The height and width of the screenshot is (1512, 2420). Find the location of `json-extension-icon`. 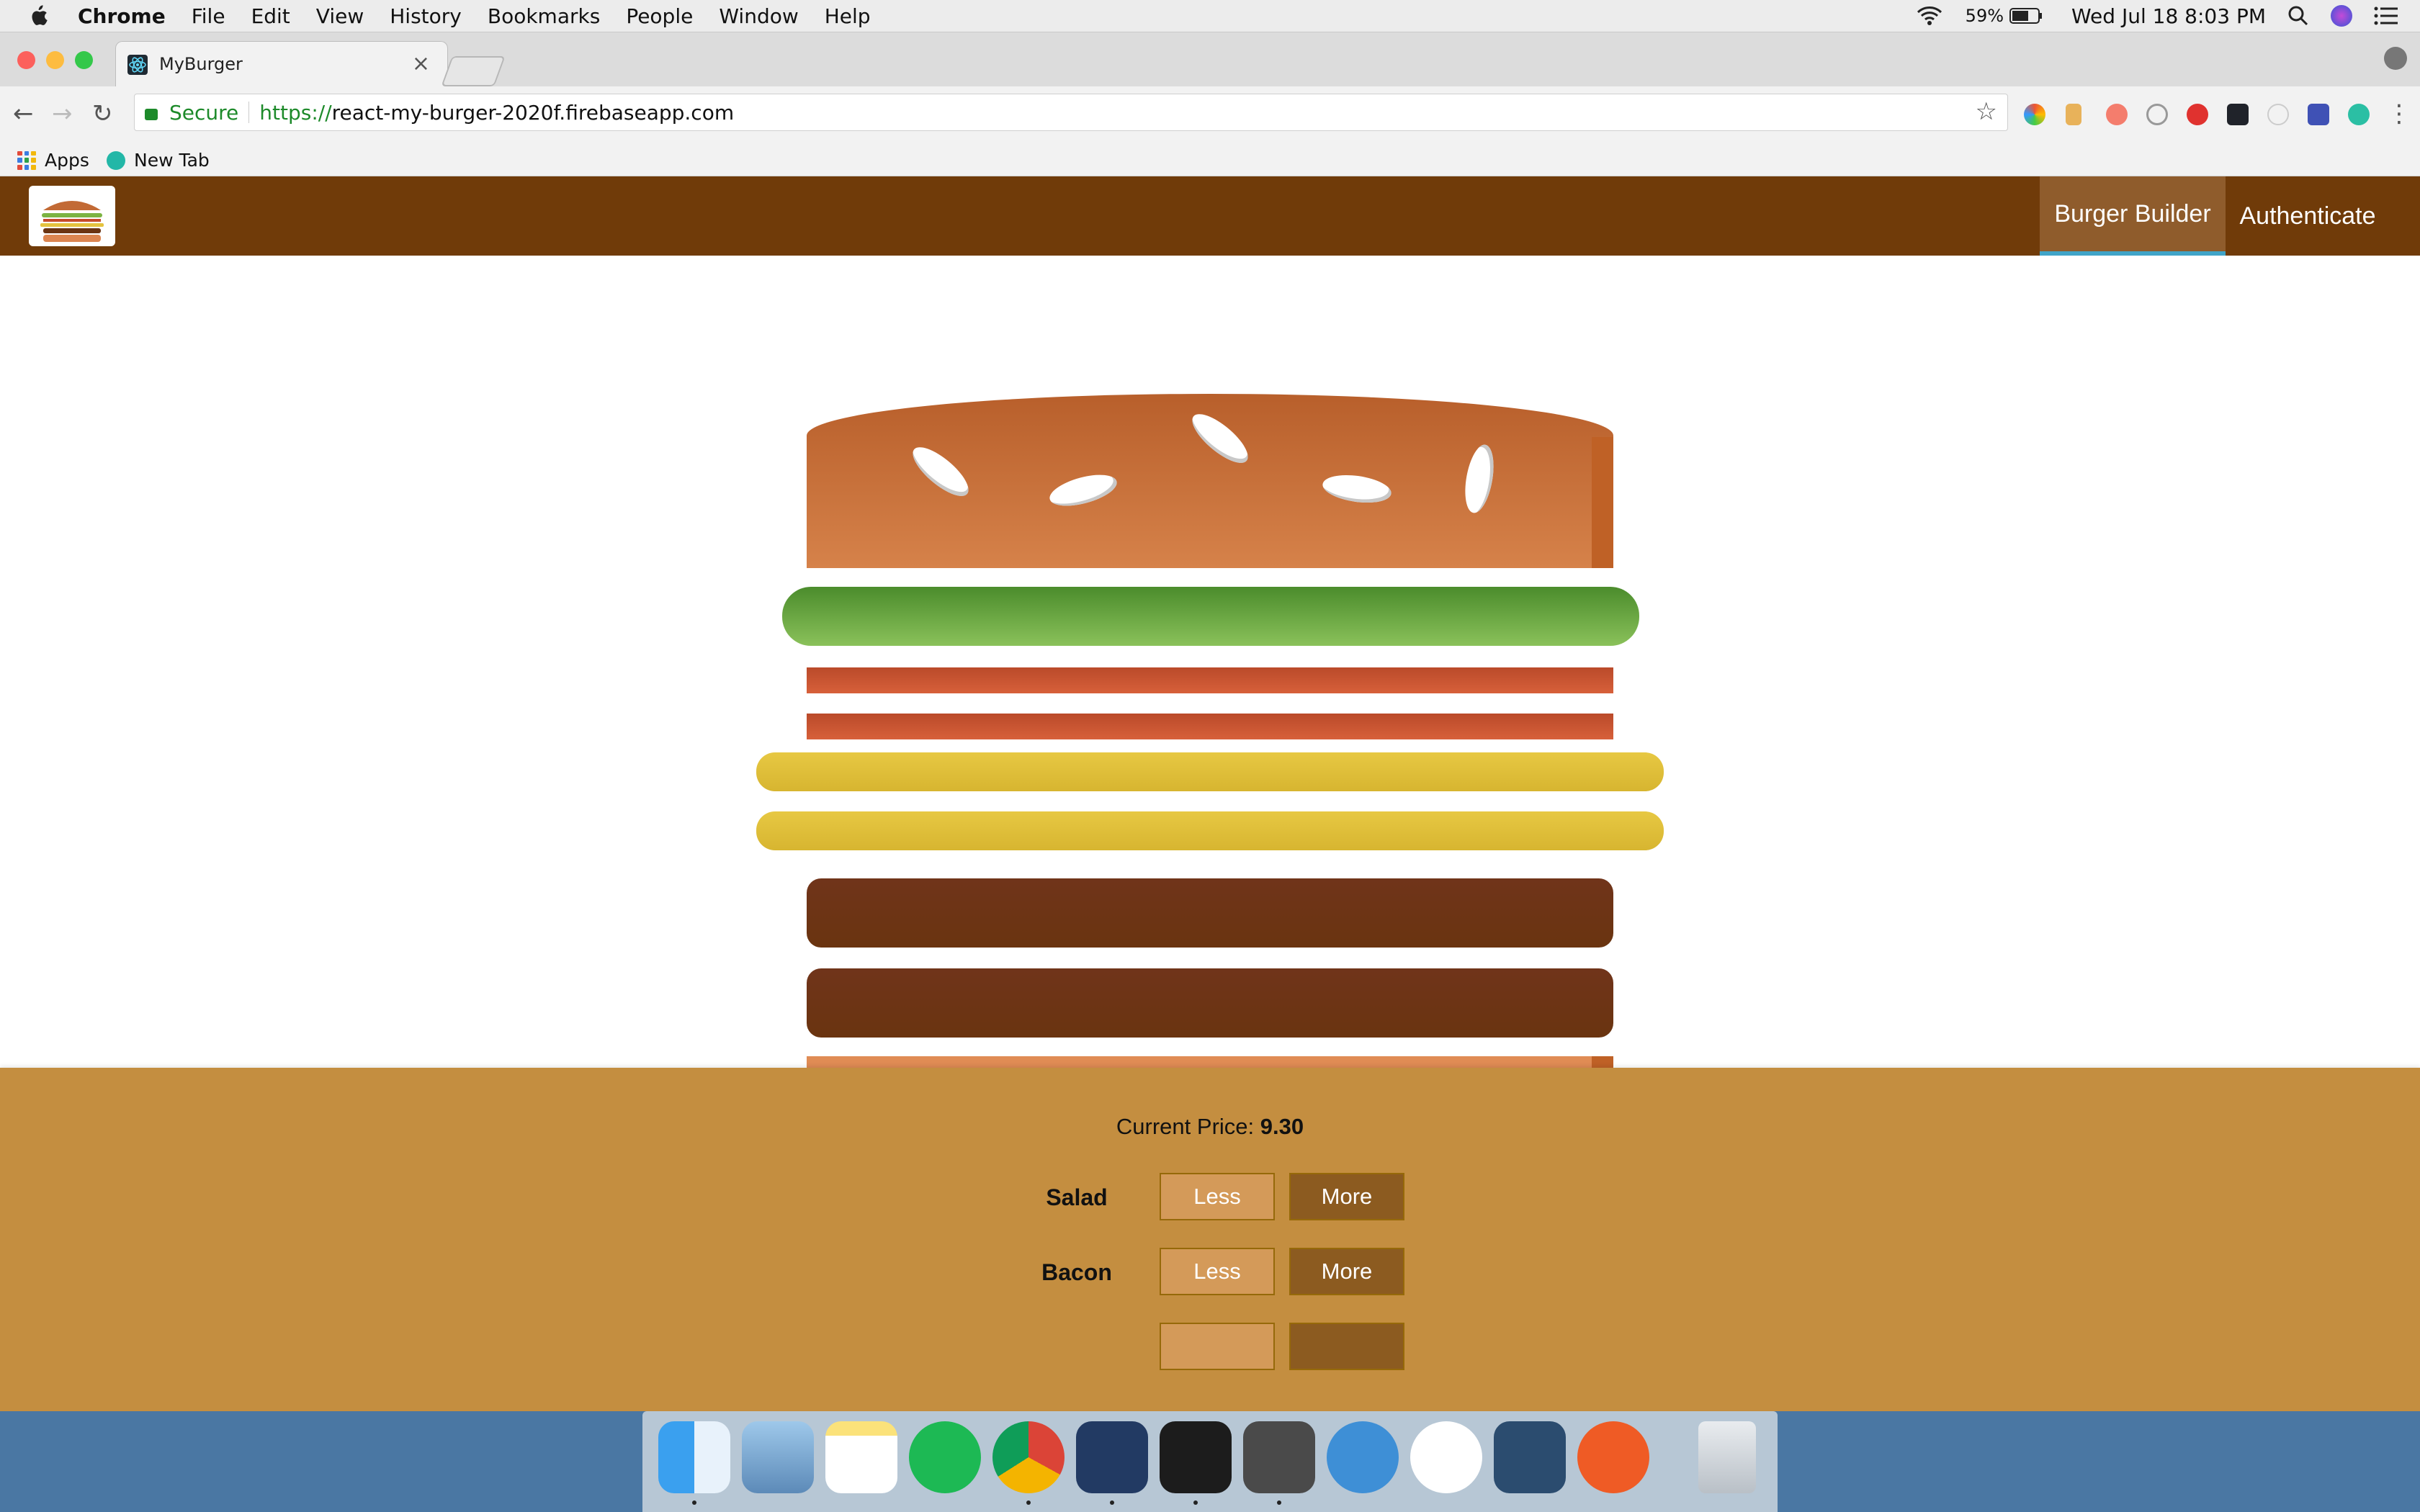

json-extension-icon is located at coordinates (2157, 114).